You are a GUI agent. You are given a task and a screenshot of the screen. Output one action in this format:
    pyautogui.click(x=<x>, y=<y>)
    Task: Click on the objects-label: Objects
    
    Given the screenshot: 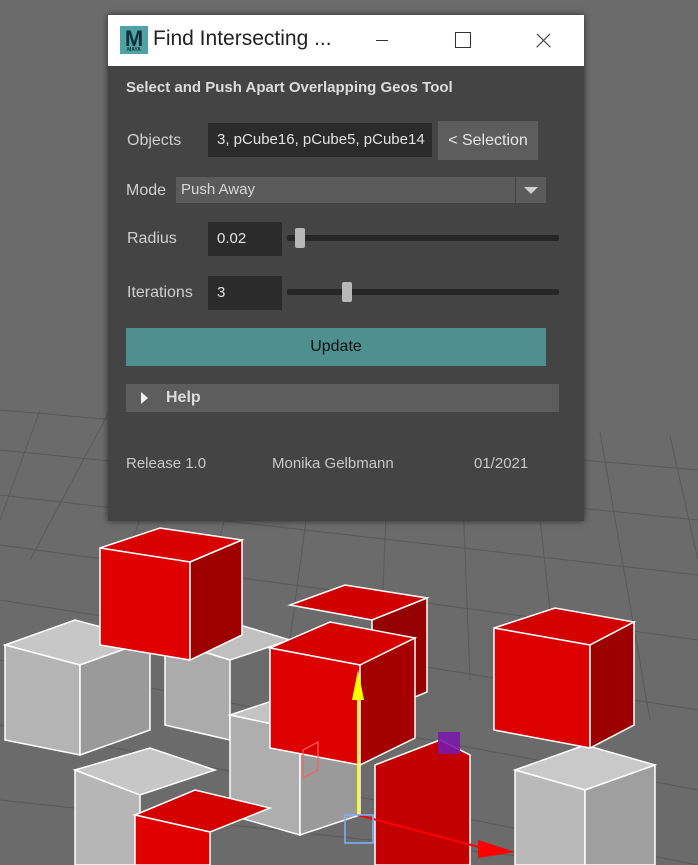 What is the action you would take?
    pyautogui.click(x=154, y=140)
    